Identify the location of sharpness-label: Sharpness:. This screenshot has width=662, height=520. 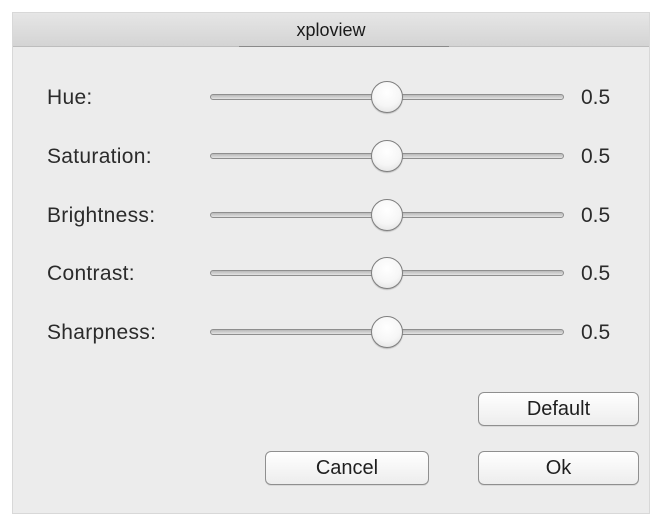
(102, 332).